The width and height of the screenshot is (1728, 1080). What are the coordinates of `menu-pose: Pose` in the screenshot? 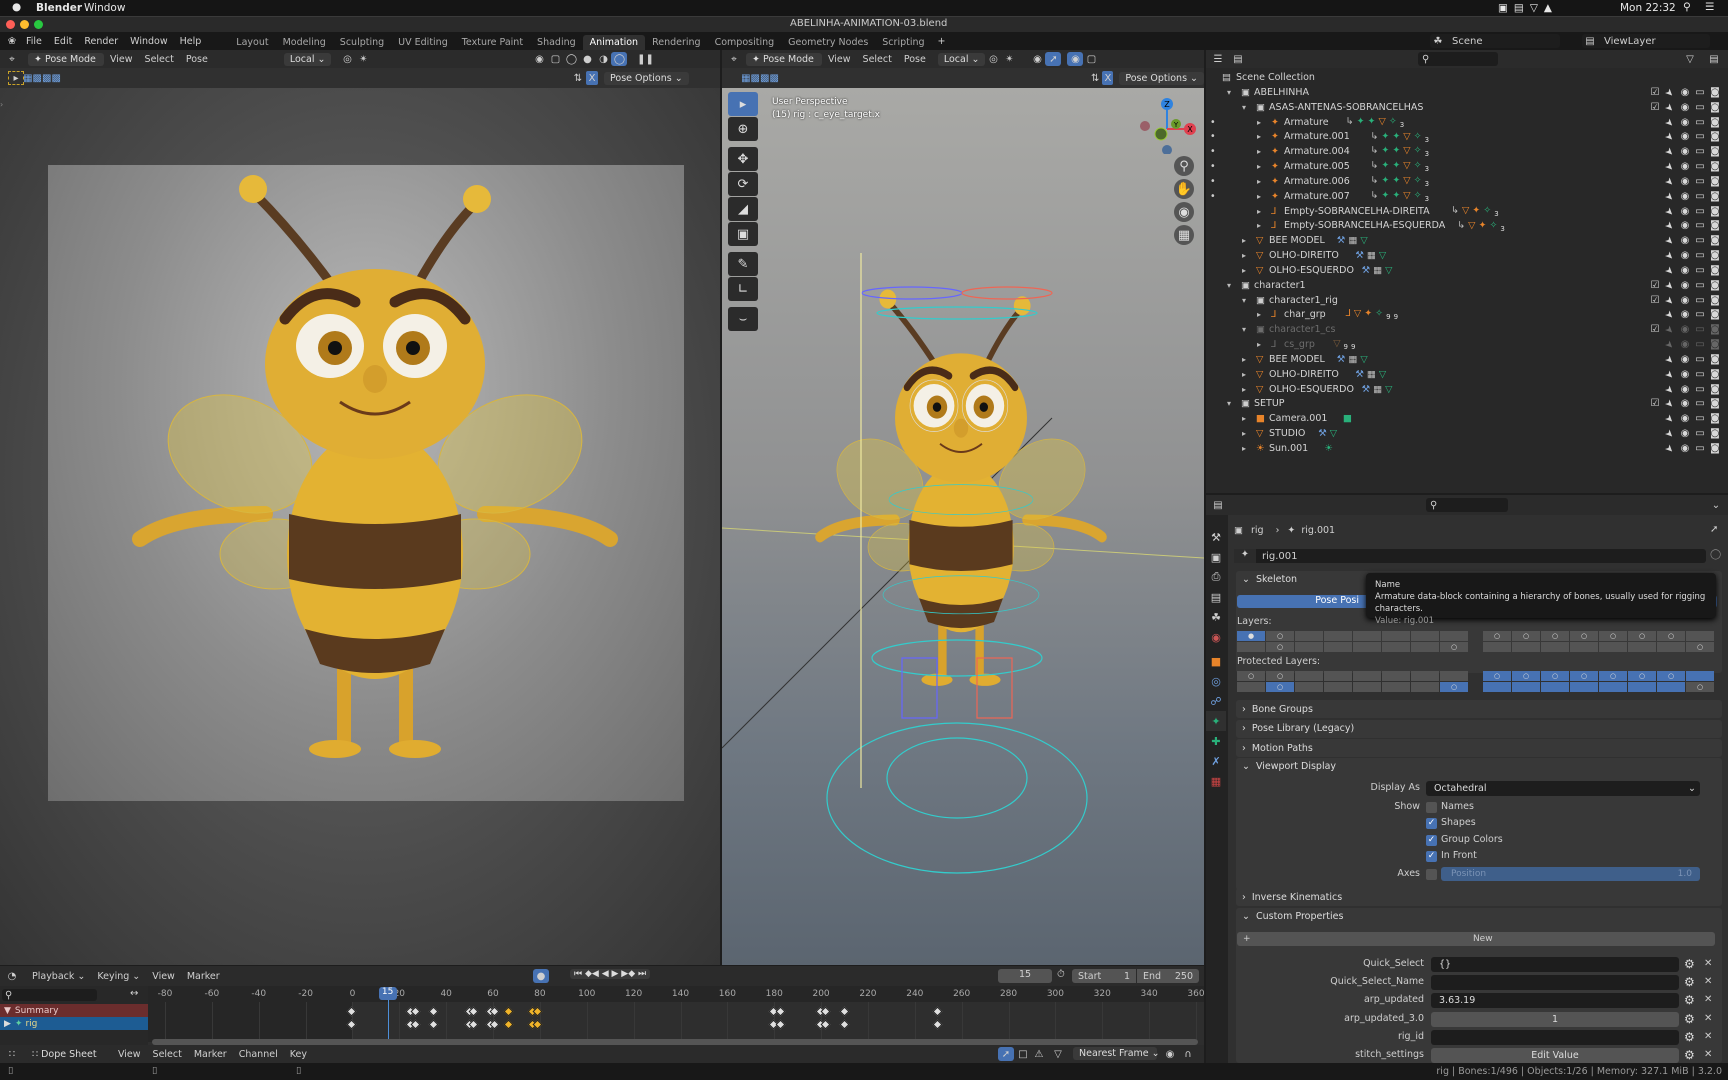 It's located at (197, 59).